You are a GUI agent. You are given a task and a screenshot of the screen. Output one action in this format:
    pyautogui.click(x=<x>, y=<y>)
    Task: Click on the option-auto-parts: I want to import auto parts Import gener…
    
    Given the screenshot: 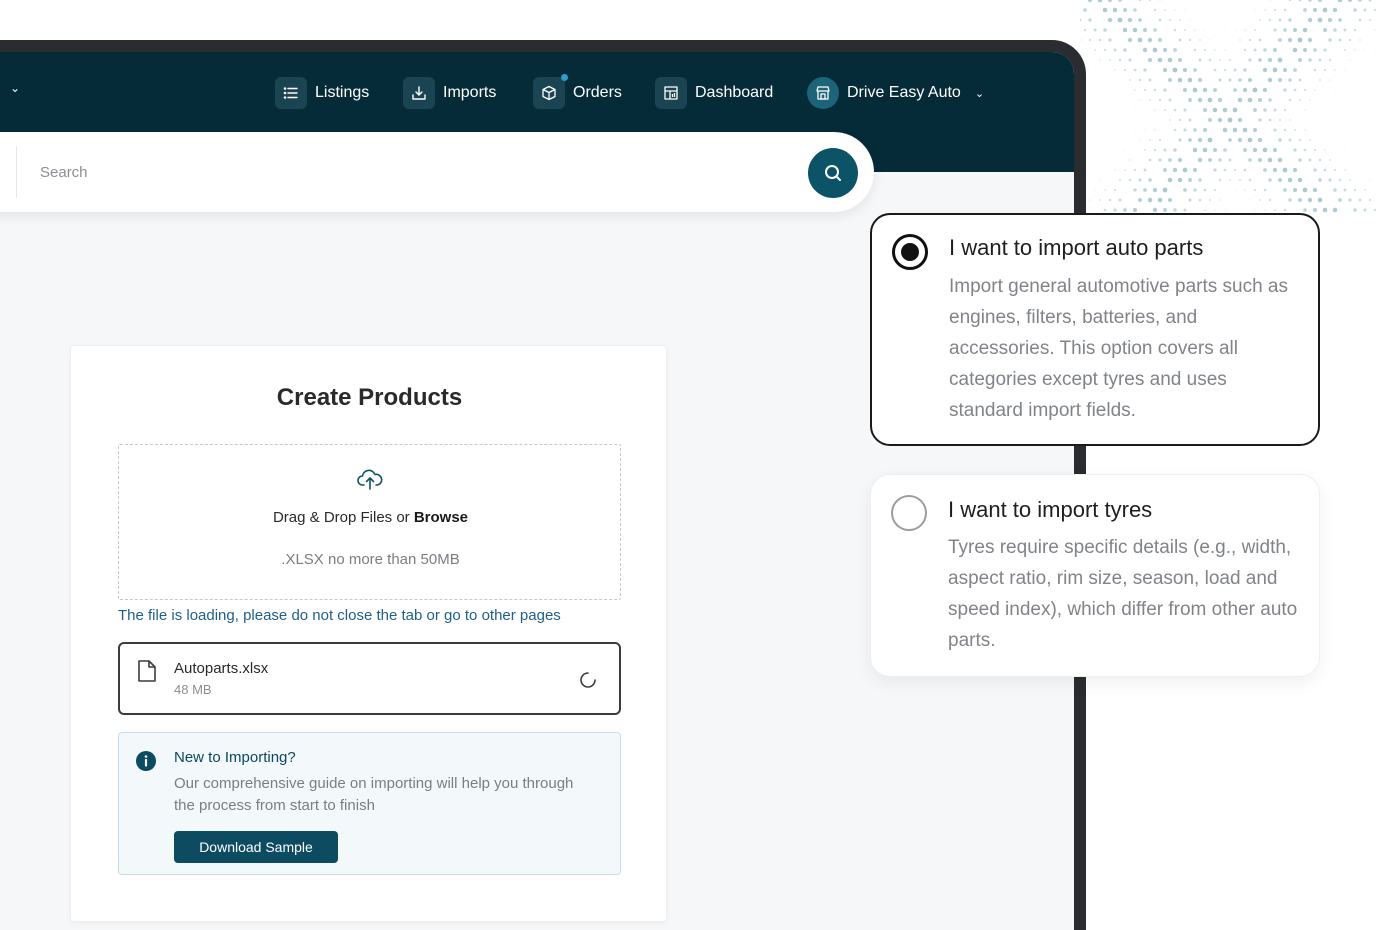 What is the action you would take?
    pyautogui.click(x=1095, y=329)
    